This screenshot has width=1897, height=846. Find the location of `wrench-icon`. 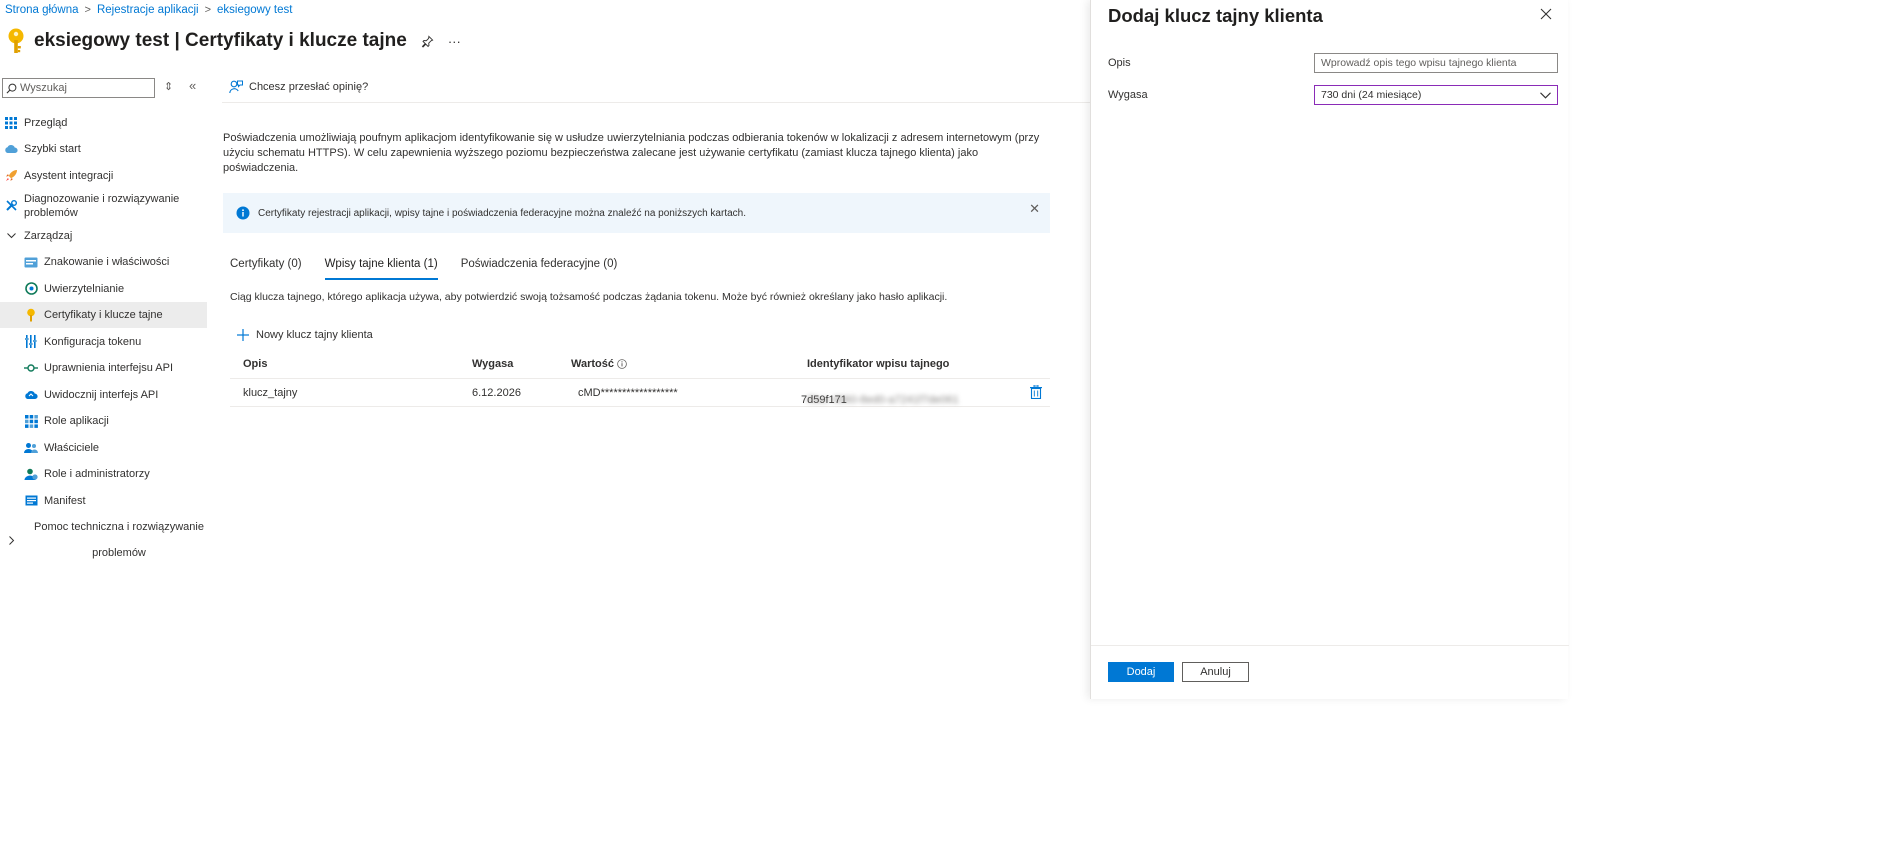

wrench-icon is located at coordinates (11, 206).